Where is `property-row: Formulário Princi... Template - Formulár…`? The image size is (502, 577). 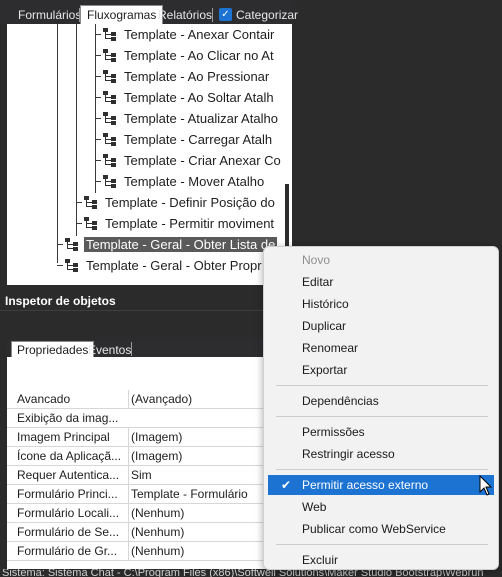
property-row: Formulário Princi... Template - Formulár… is located at coordinates (149, 494).